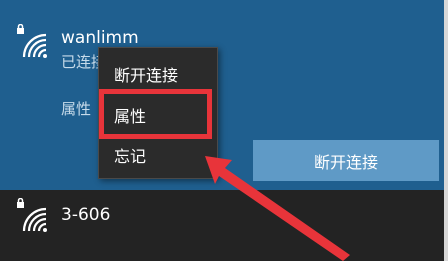  I want to click on annotation-highlight-box, so click(155, 114).